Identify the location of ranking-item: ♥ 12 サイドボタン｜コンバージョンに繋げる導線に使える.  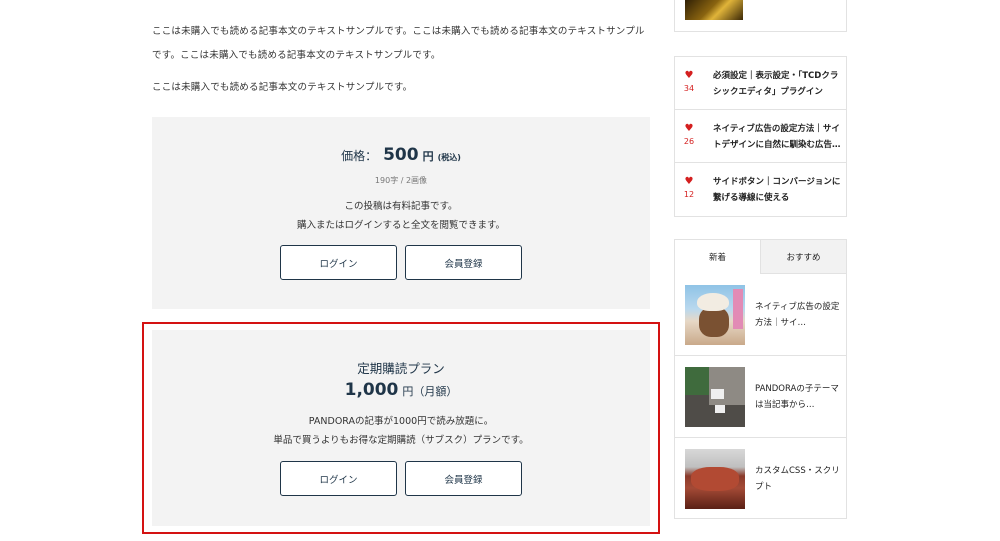
(760, 189).